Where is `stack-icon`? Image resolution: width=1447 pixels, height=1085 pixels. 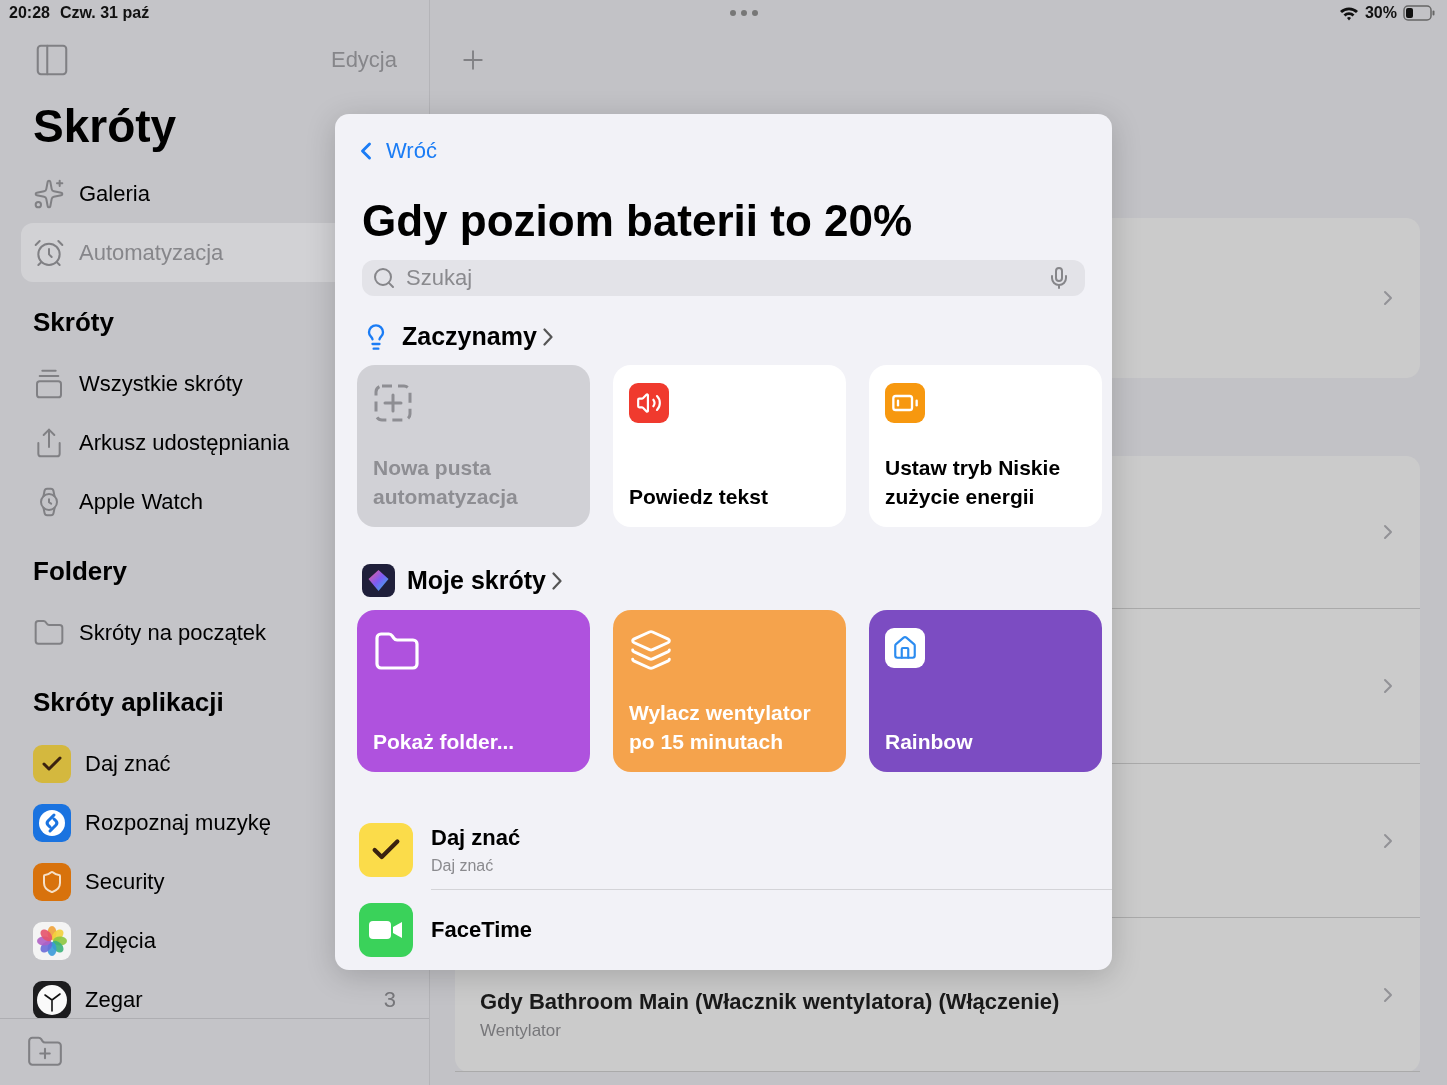
stack-icon is located at coordinates (49, 383).